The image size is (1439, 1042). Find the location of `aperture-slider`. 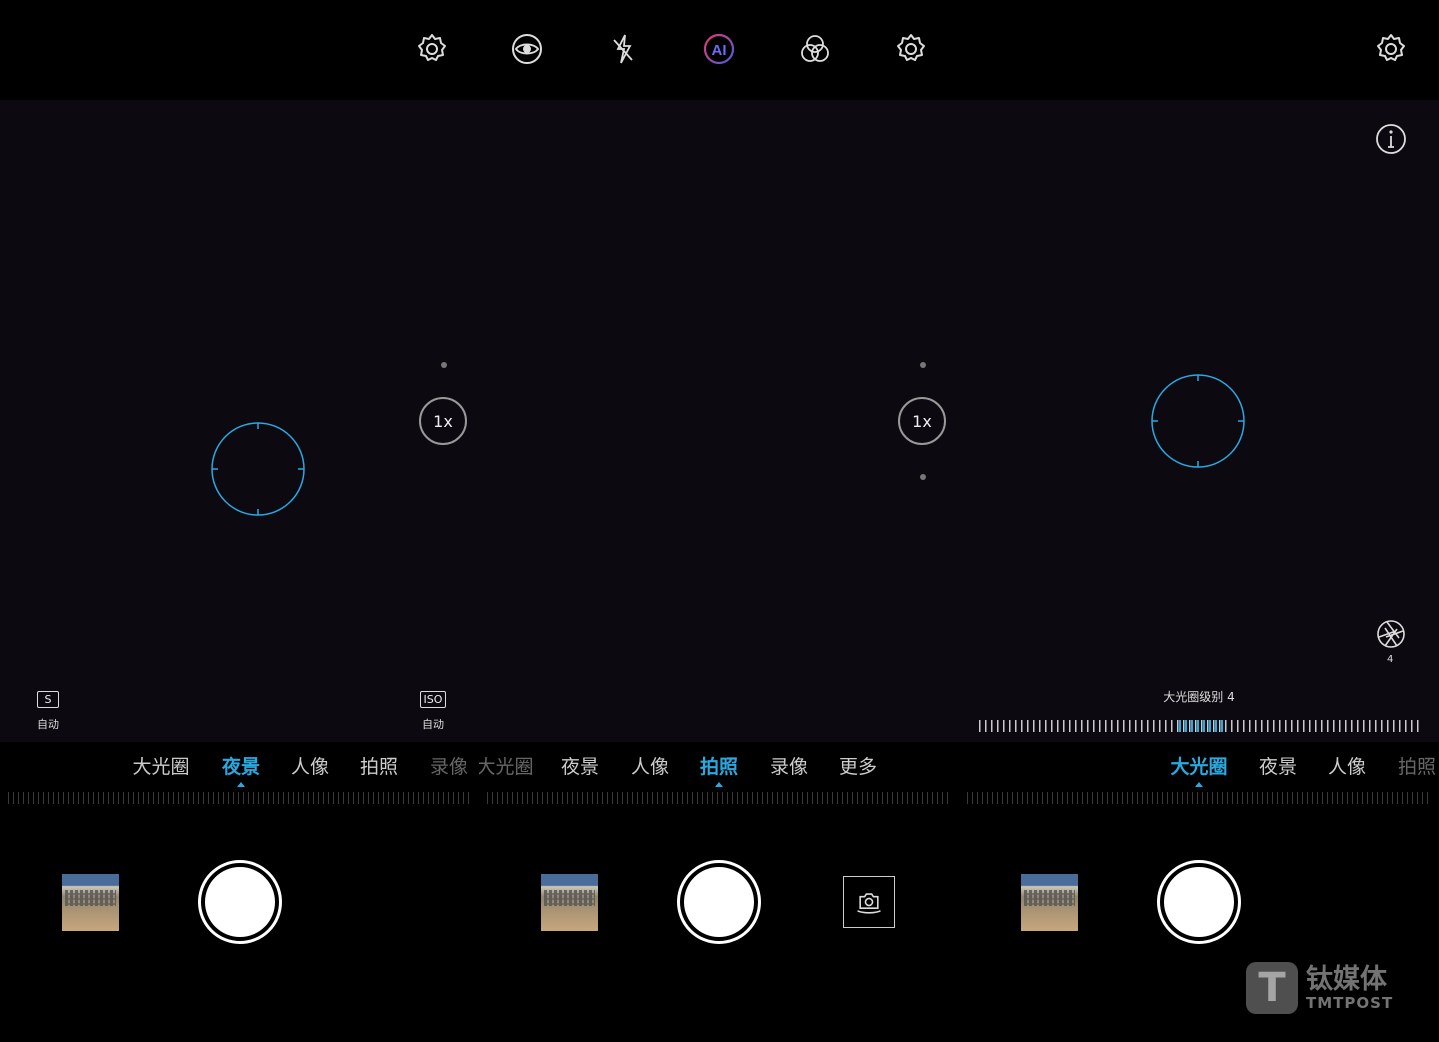

aperture-slider is located at coordinates (1199, 726).